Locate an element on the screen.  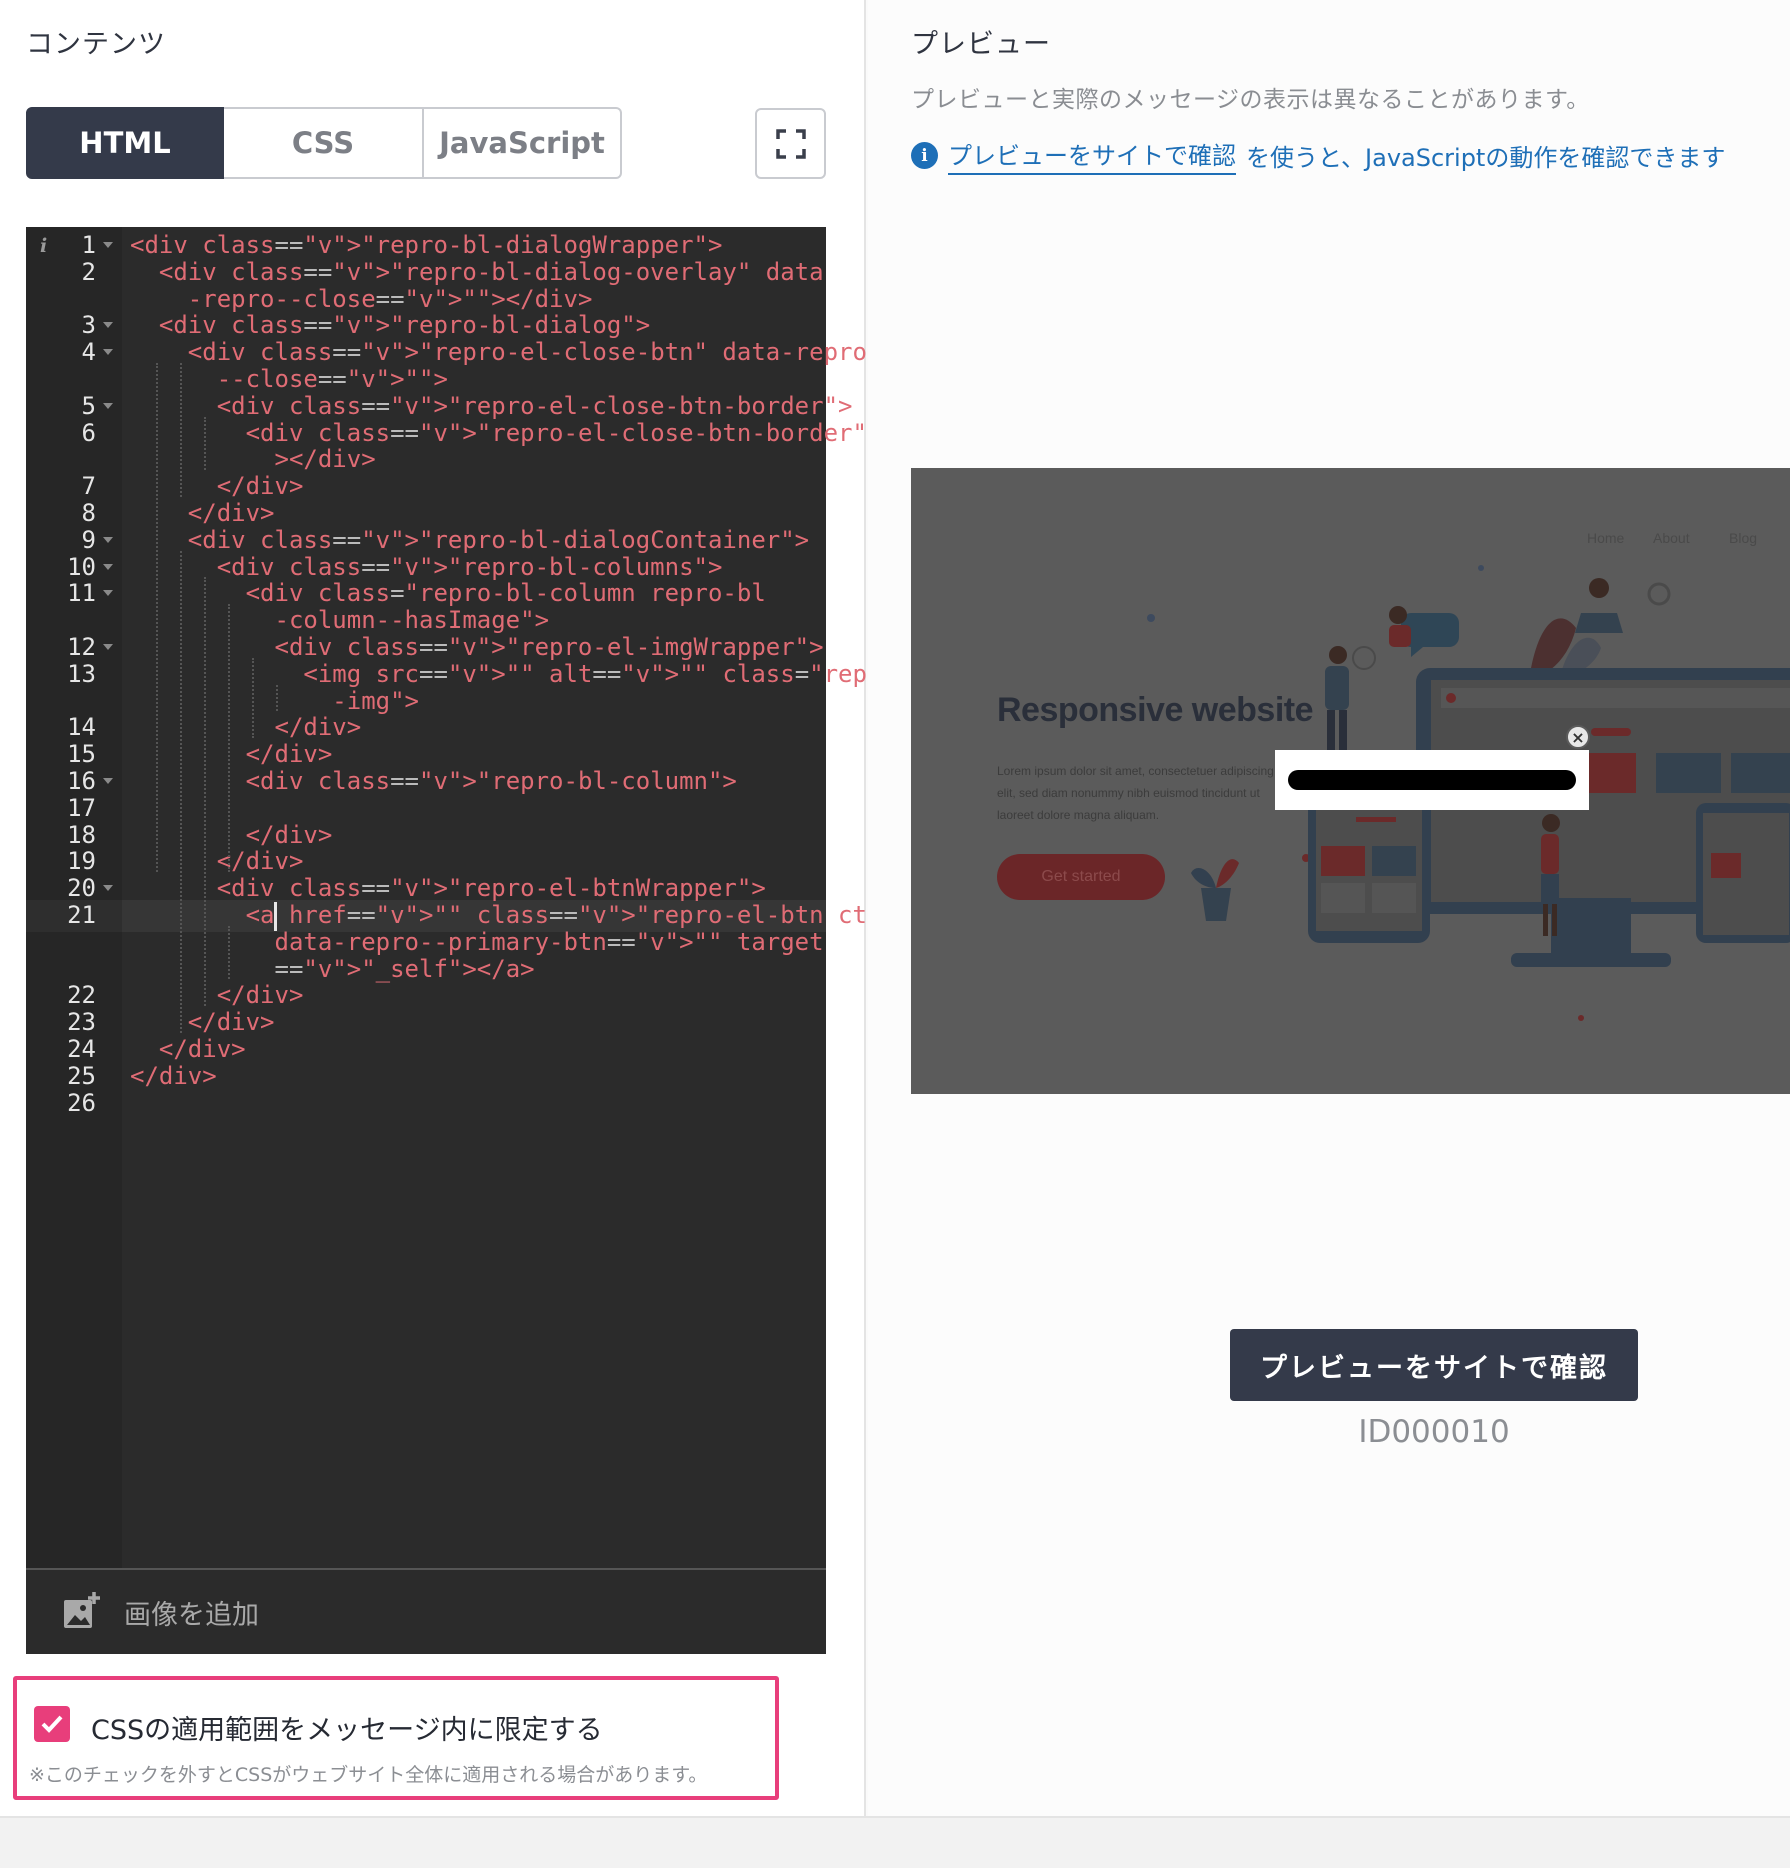
line-number: 6 is located at coordinates (88, 432).